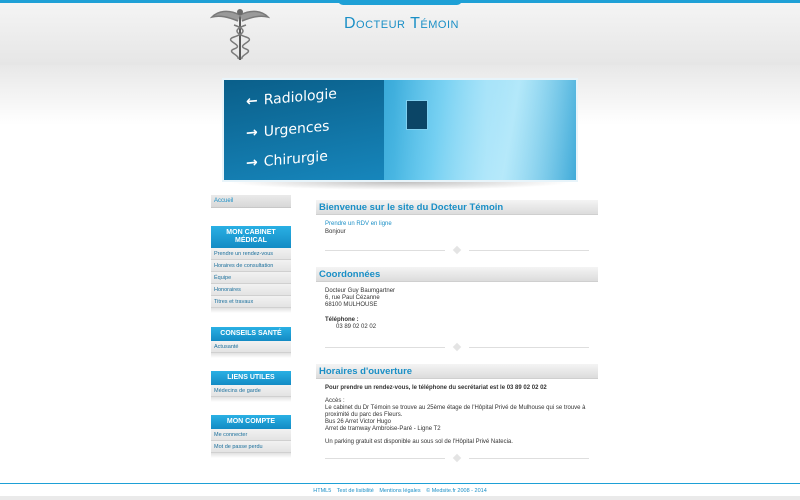 This screenshot has width=800, height=500. What do you see at coordinates (352, 298) in the screenshot?
I see `address-street: 6, rue Paul Cézanne` at bounding box center [352, 298].